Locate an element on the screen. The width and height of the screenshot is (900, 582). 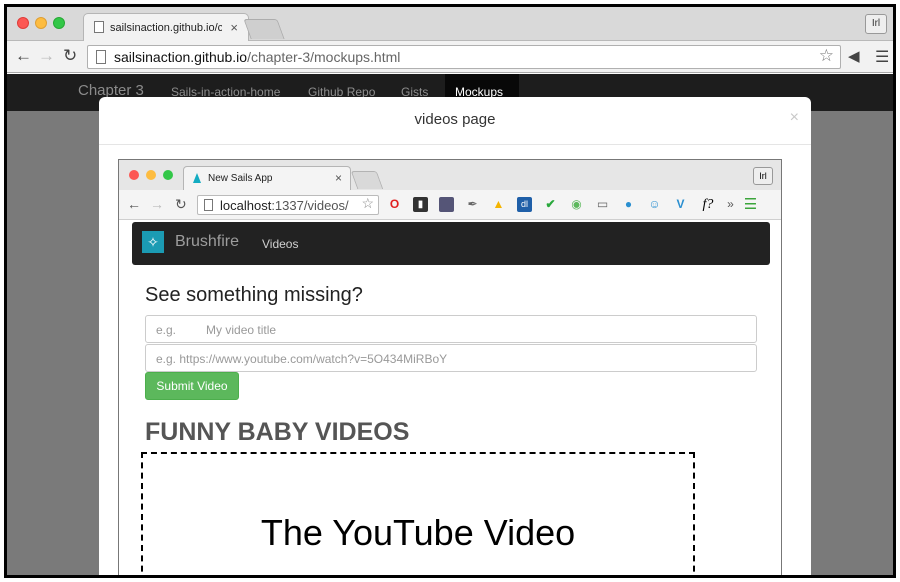
opera-extension-icon: O is located at coordinates (394, 204).